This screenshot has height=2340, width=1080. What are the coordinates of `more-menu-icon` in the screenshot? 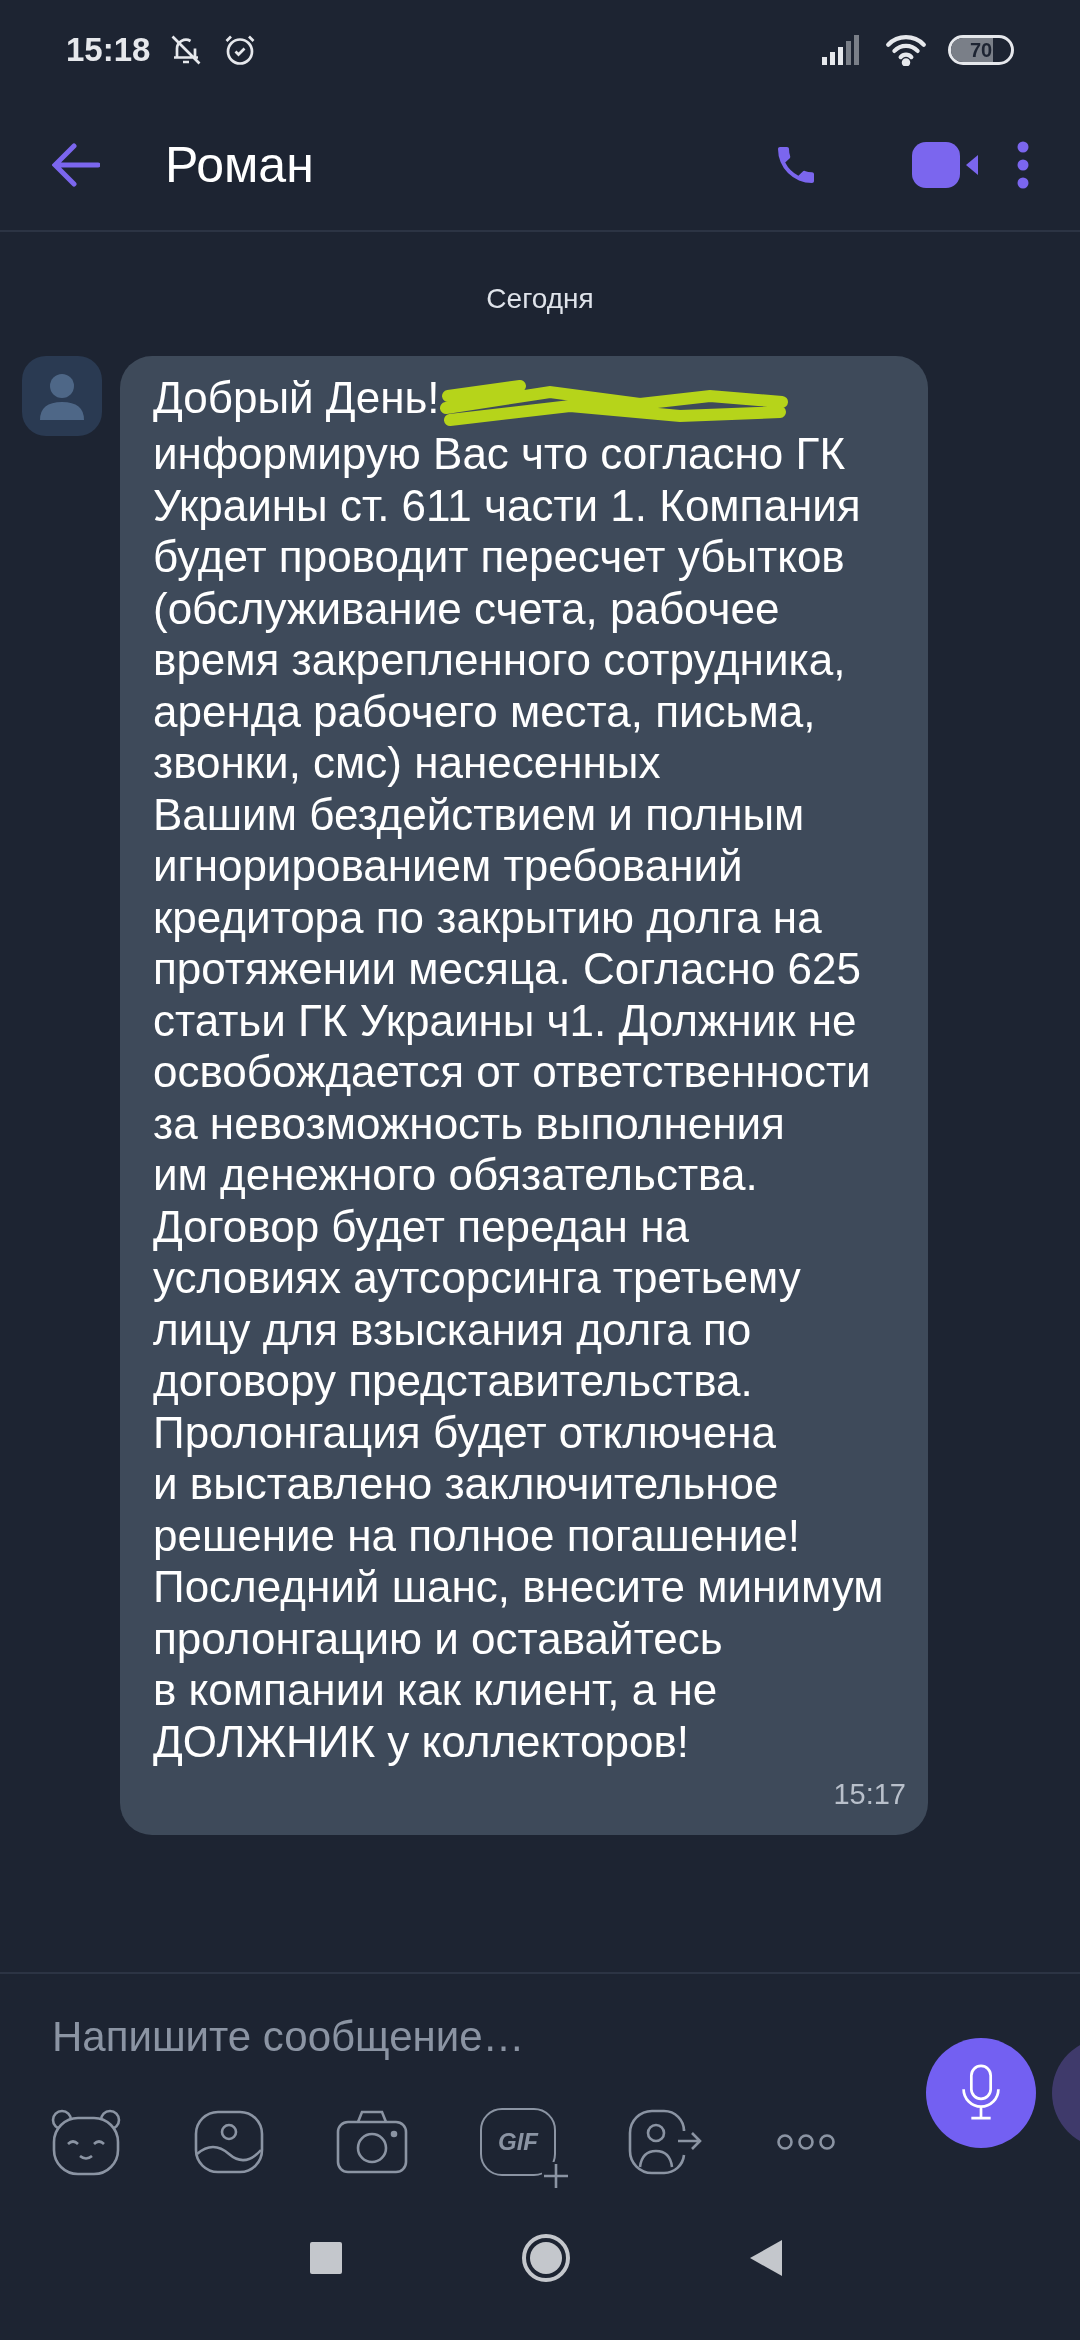 It's located at (1023, 165).